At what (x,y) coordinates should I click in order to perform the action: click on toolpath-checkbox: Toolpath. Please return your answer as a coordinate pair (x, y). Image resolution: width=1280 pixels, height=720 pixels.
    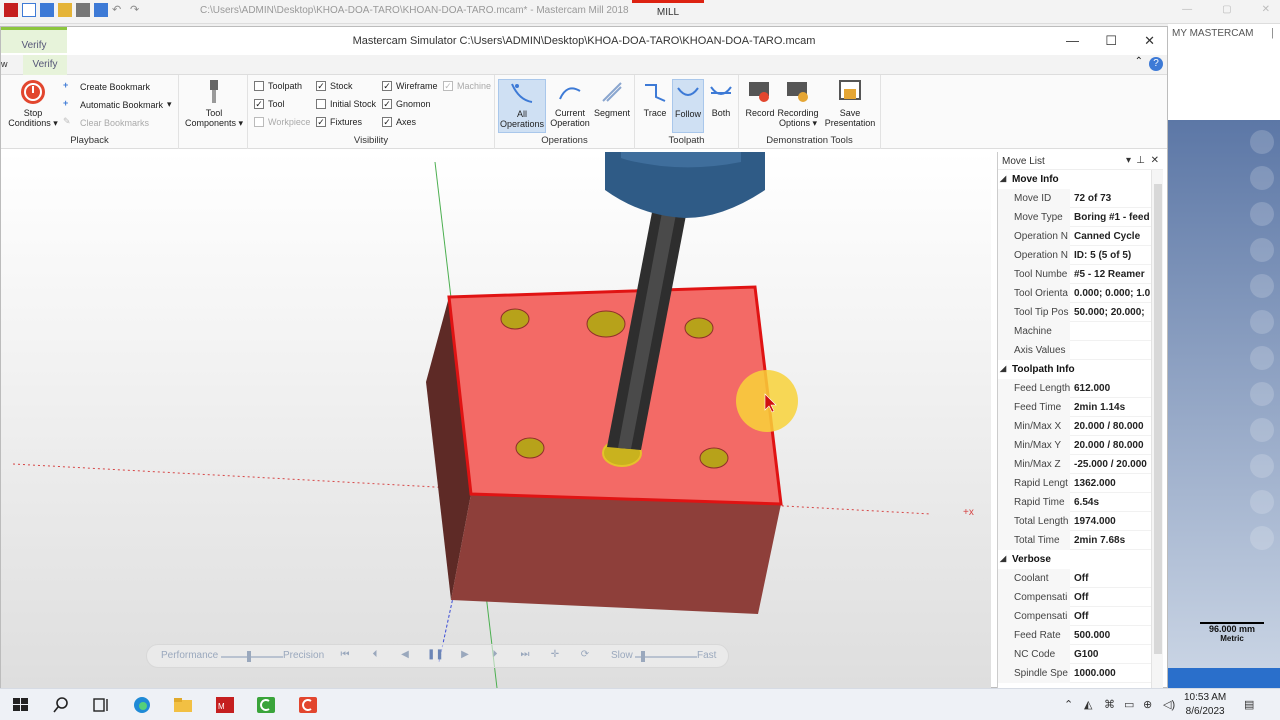
    Looking at the image, I should click on (278, 86).